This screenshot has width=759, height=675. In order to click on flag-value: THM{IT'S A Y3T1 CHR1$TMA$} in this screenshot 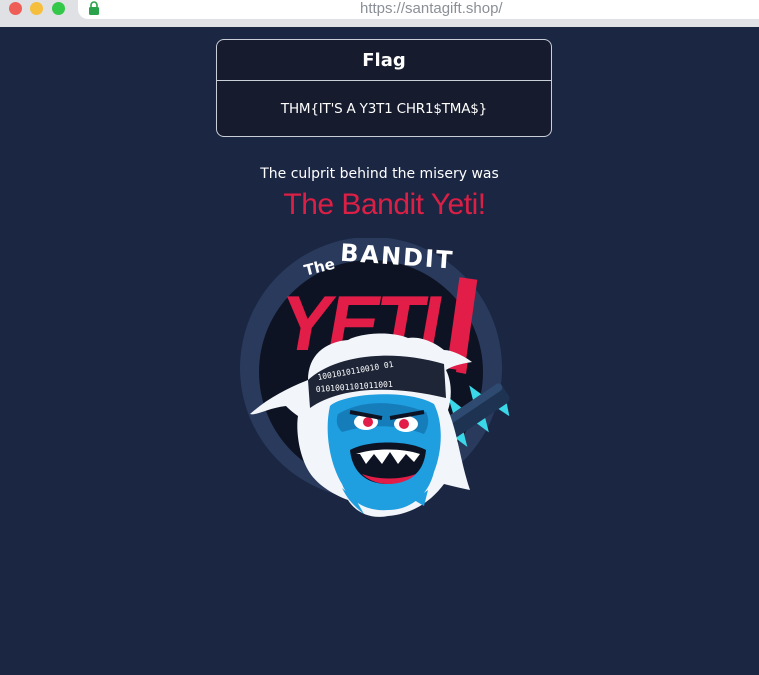, I will do `click(384, 109)`.